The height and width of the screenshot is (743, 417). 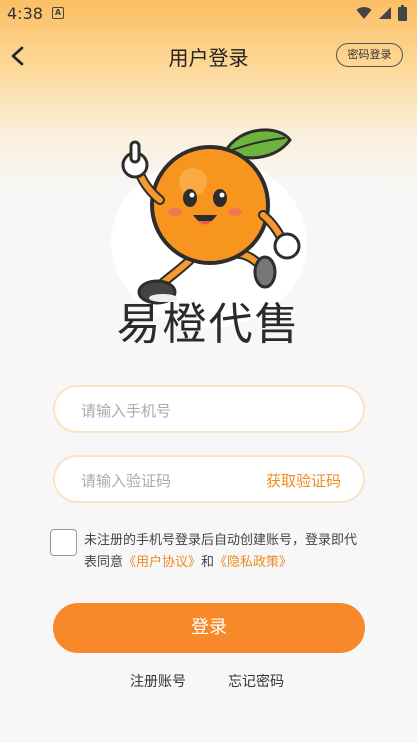 I want to click on phone-input: 请输入手机号, so click(x=209, y=409).